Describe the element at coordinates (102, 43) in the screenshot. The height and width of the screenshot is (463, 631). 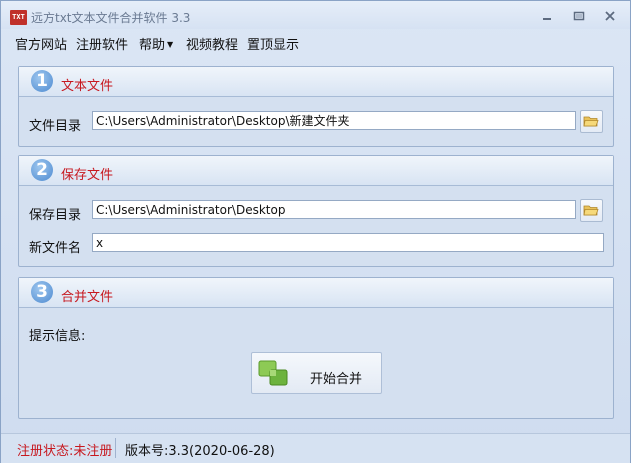
I see `menu-register: 注册软件` at that location.